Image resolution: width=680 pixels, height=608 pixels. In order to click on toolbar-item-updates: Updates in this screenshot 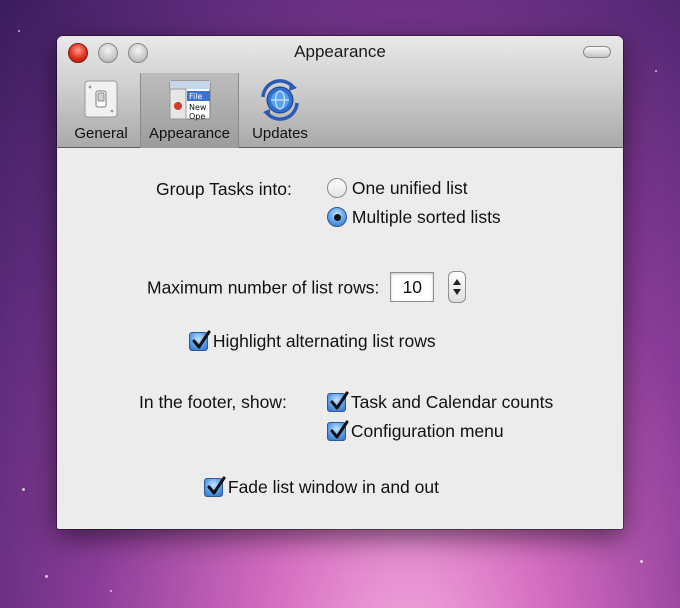, I will do `click(280, 110)`.